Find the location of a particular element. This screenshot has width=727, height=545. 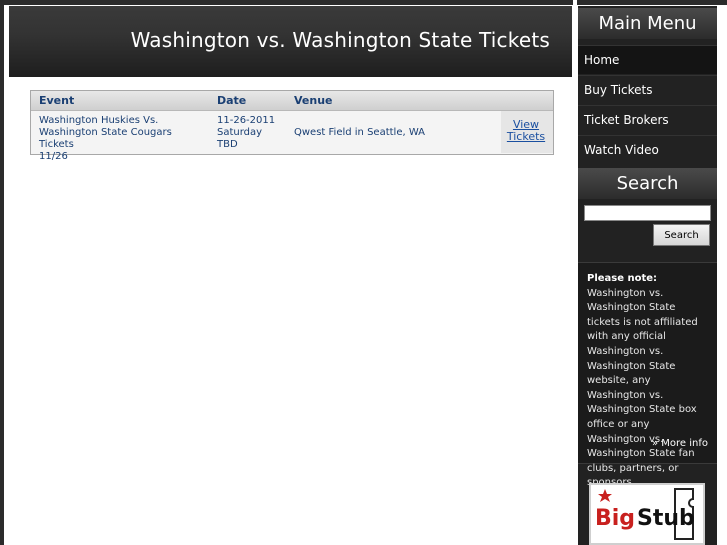

event-date: 11-26-2011 Saturday TBD is located at coordinates (252, 133).